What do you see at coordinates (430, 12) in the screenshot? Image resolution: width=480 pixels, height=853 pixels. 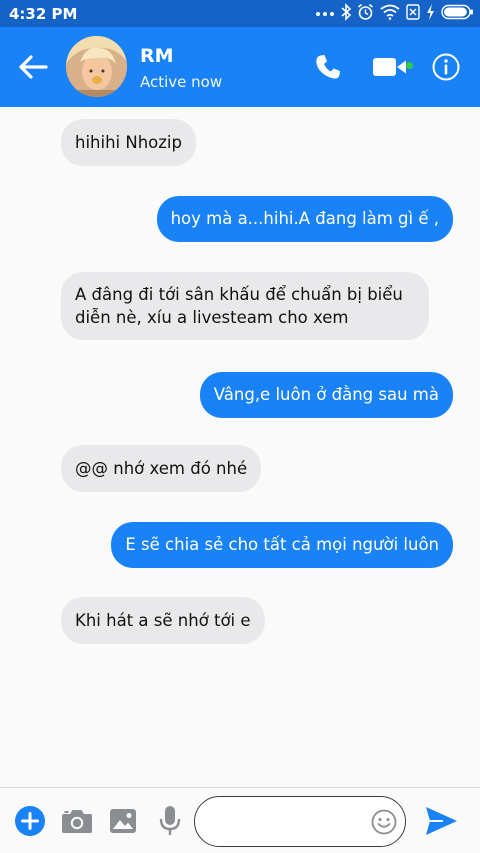 I see `charging-icon` at bounding box center [430, 12].